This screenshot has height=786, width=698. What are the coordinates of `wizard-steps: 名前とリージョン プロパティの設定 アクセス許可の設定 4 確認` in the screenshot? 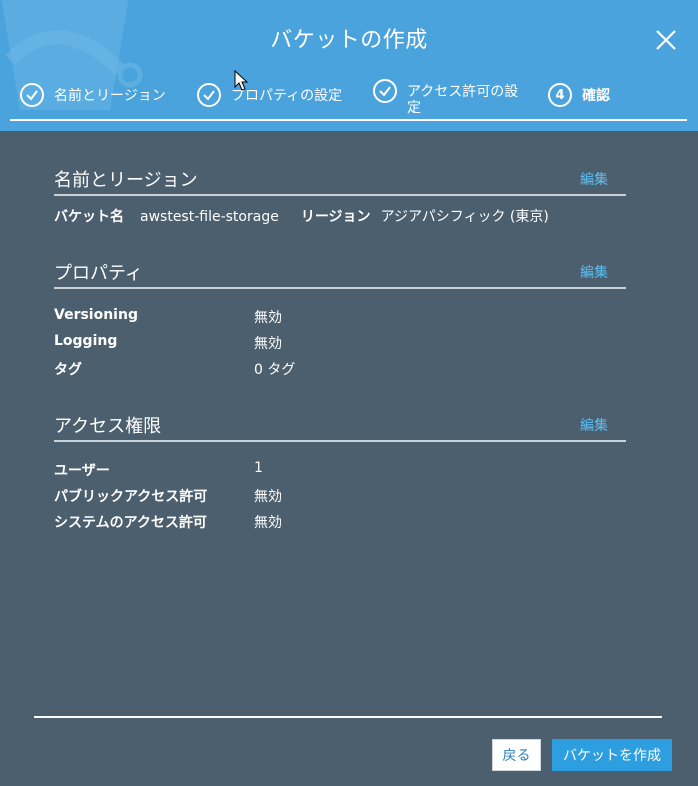 It's located at (349, 99).